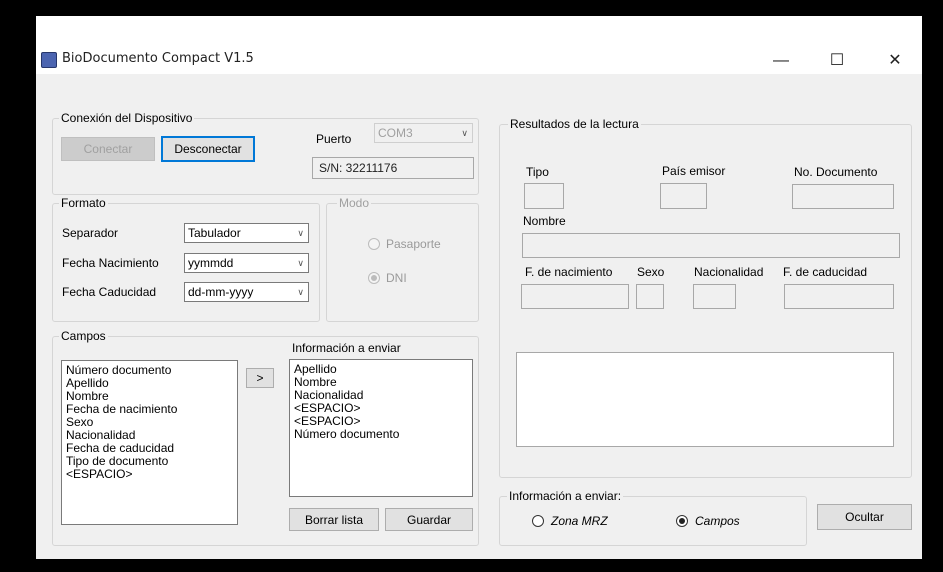 The height and width of the screenshot is (572, 943). I want to click on fields-label: Campos, so click(717, 521).